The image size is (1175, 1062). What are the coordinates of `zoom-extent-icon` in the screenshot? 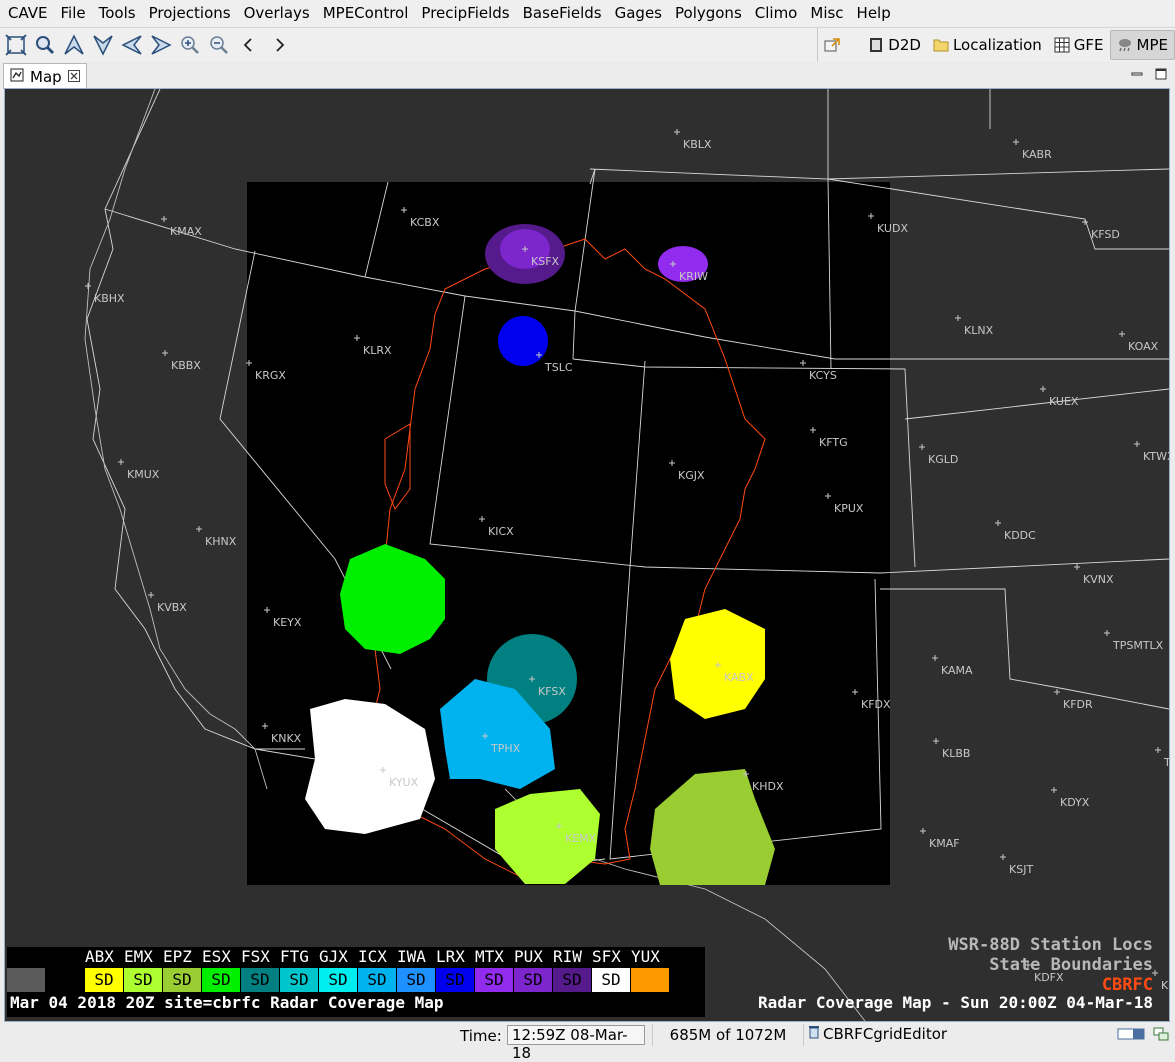 It's located at (16, 45).